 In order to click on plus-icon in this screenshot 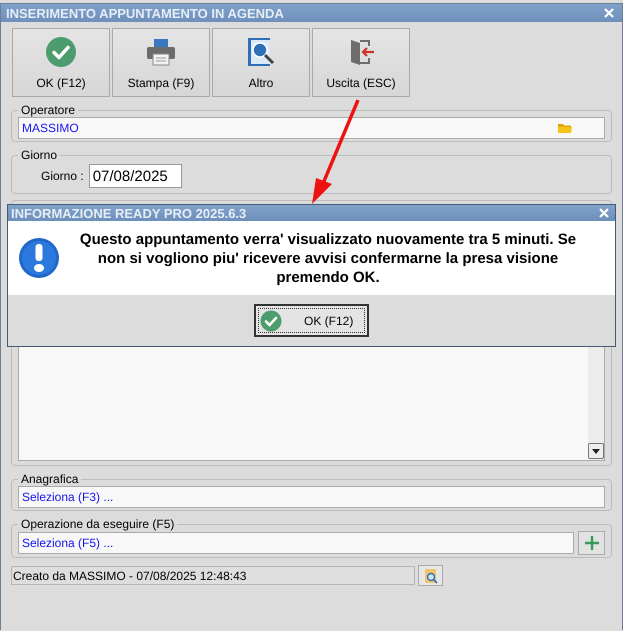, I will do `click(592, 543)`.